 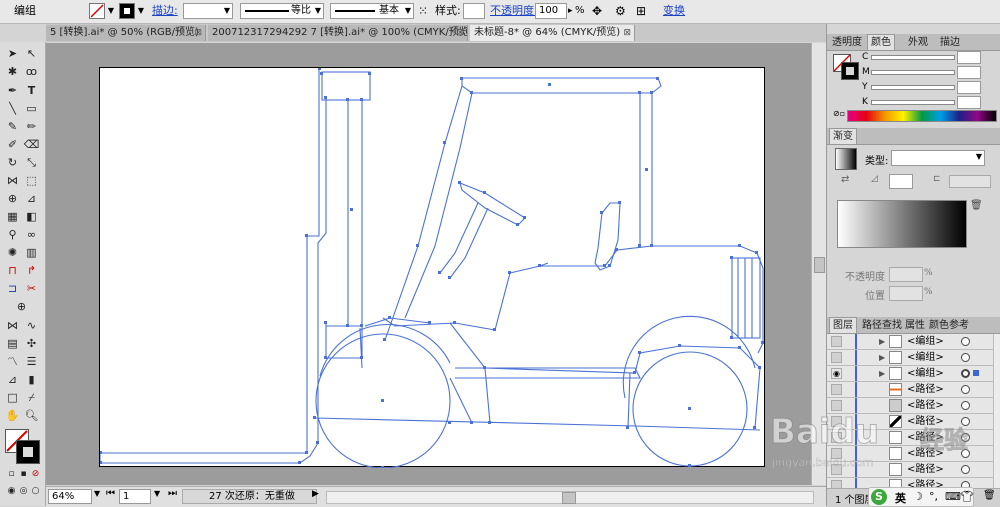 What do you see at coordinates (913, 72) in the screenshot?
I see `slider-m` at bounding box center [913, 72].